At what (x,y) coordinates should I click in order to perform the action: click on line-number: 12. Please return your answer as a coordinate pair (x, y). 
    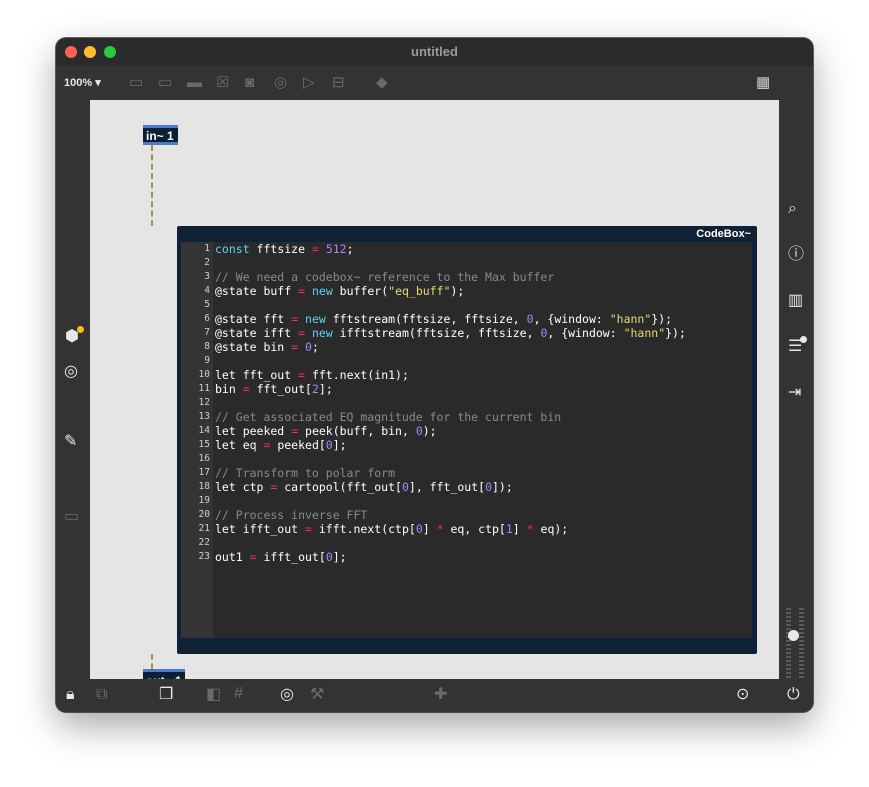
    Looking at the image, I should click on (204, 402).